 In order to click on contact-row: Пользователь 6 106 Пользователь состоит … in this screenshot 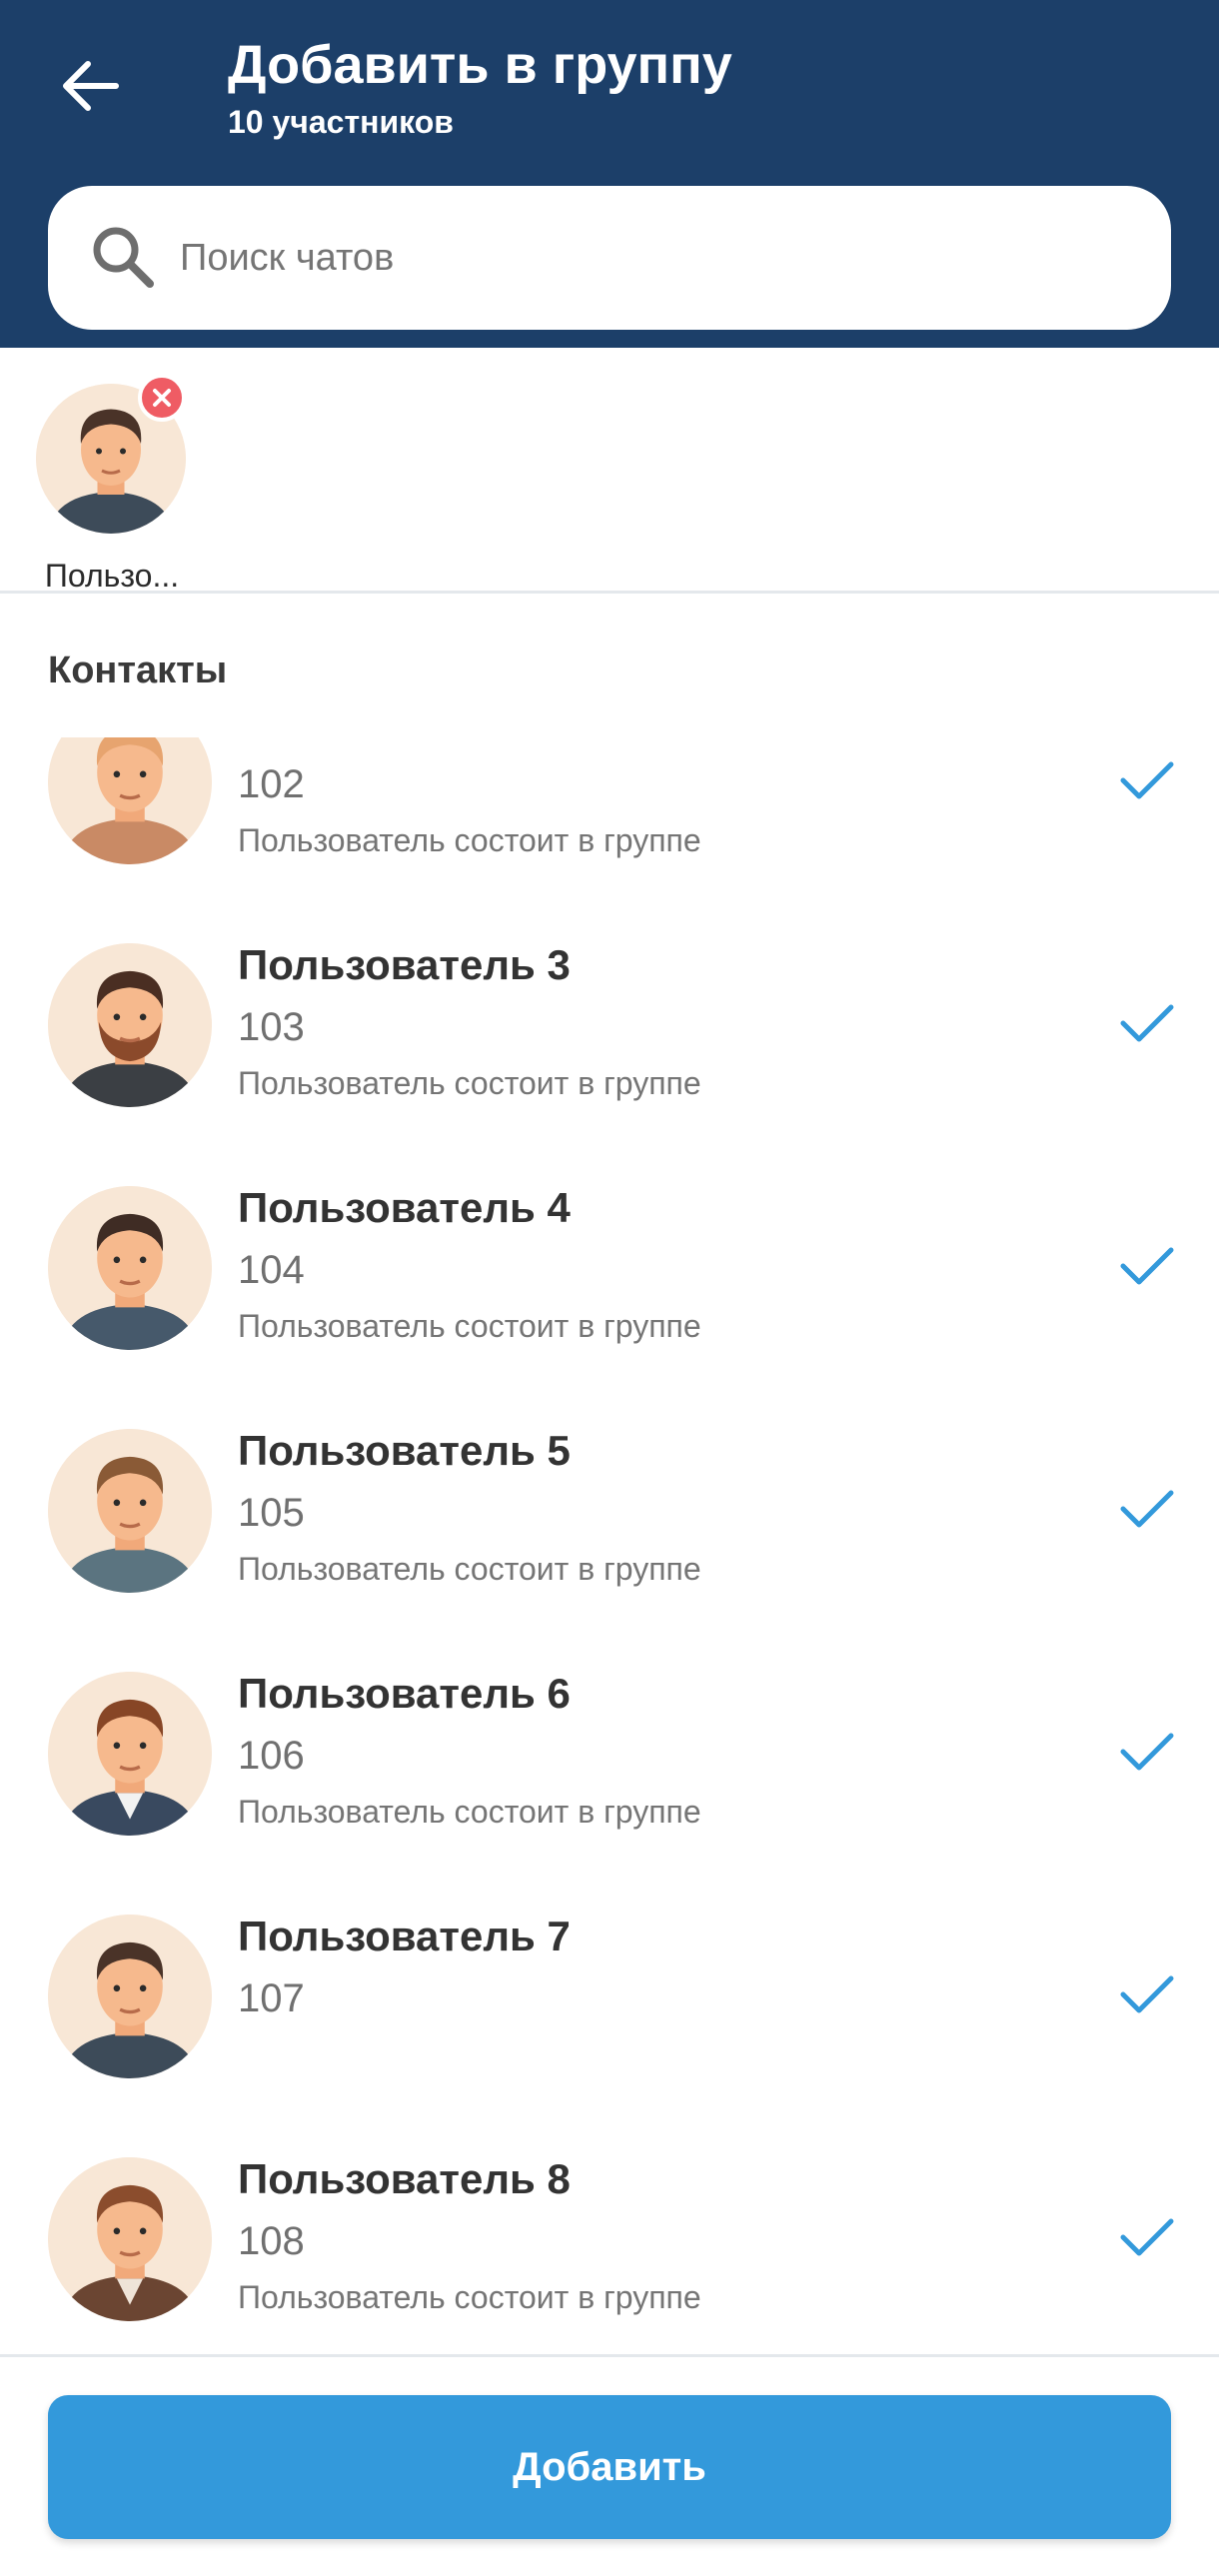, I will do `click(609, 1753)`.